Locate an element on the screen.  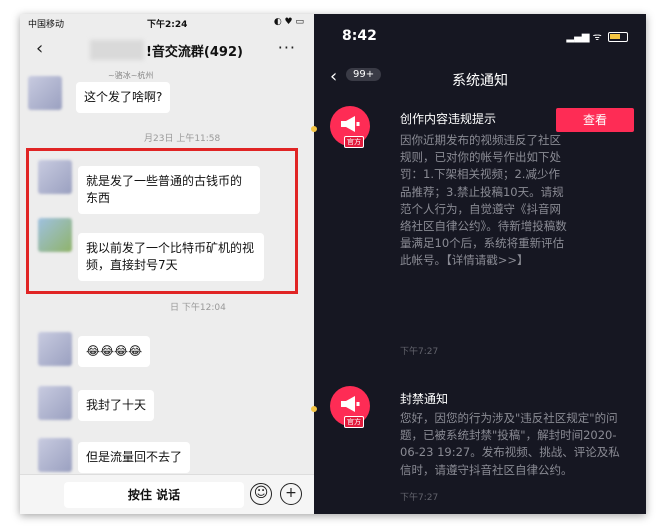
plus-icon: + is located at coordinates (291, 494).